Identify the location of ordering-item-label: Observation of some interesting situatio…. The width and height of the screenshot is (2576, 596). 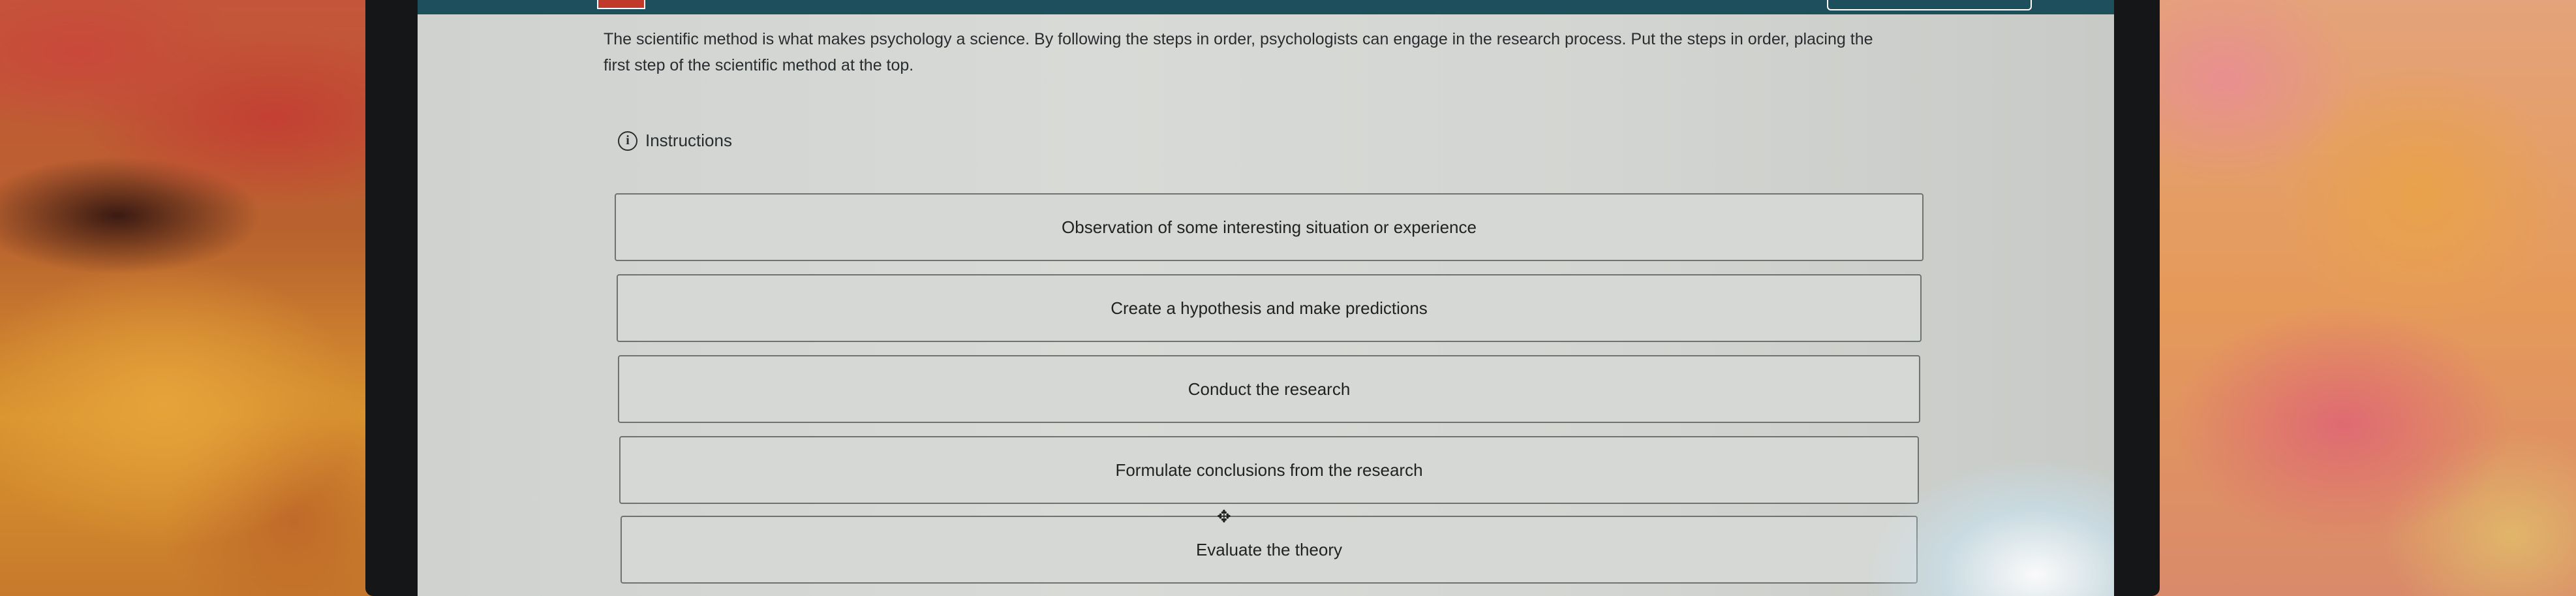
(1269, 227).